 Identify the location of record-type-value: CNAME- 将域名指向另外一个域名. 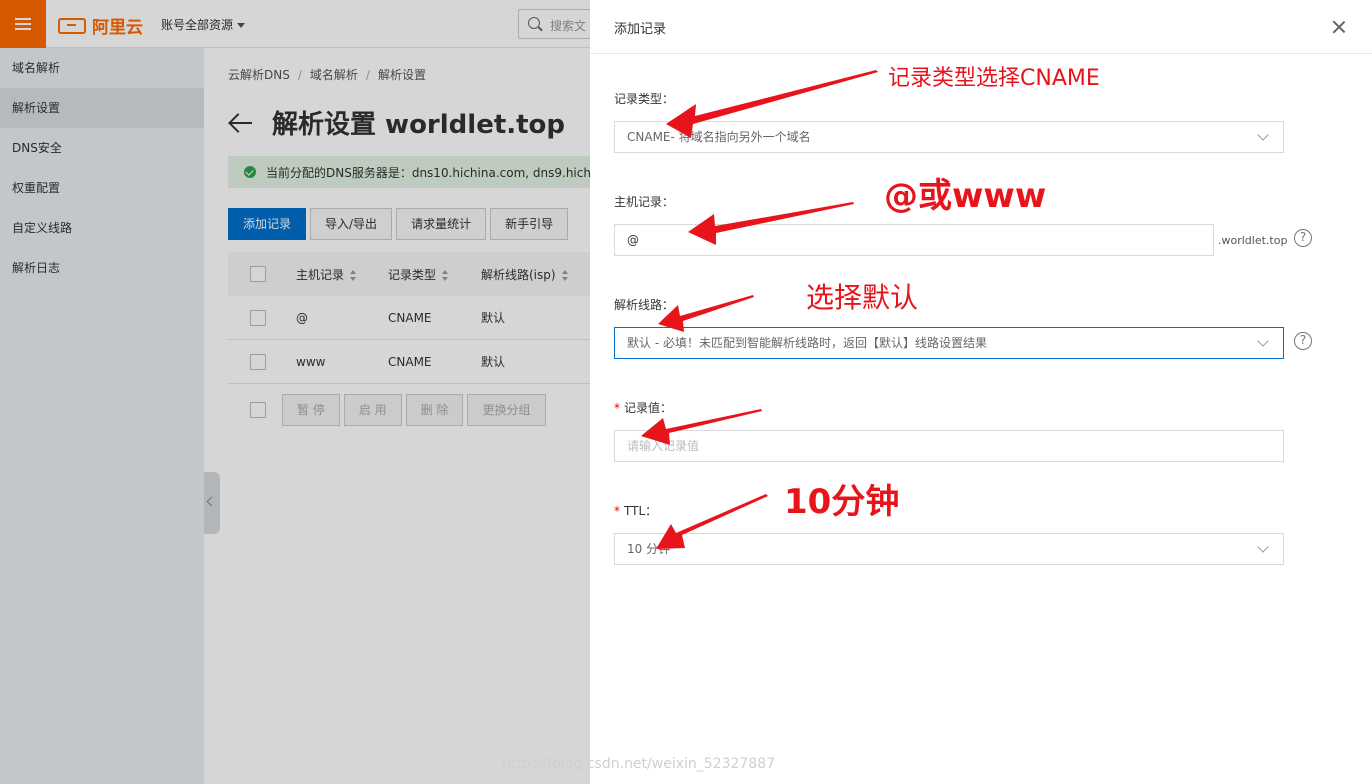
(719, 137).